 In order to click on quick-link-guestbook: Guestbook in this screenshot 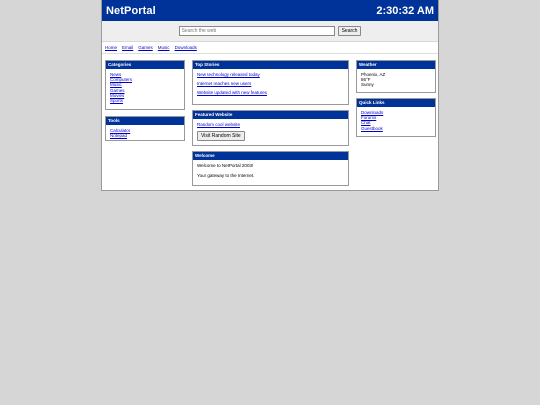, I will do `click(396, 128)`.